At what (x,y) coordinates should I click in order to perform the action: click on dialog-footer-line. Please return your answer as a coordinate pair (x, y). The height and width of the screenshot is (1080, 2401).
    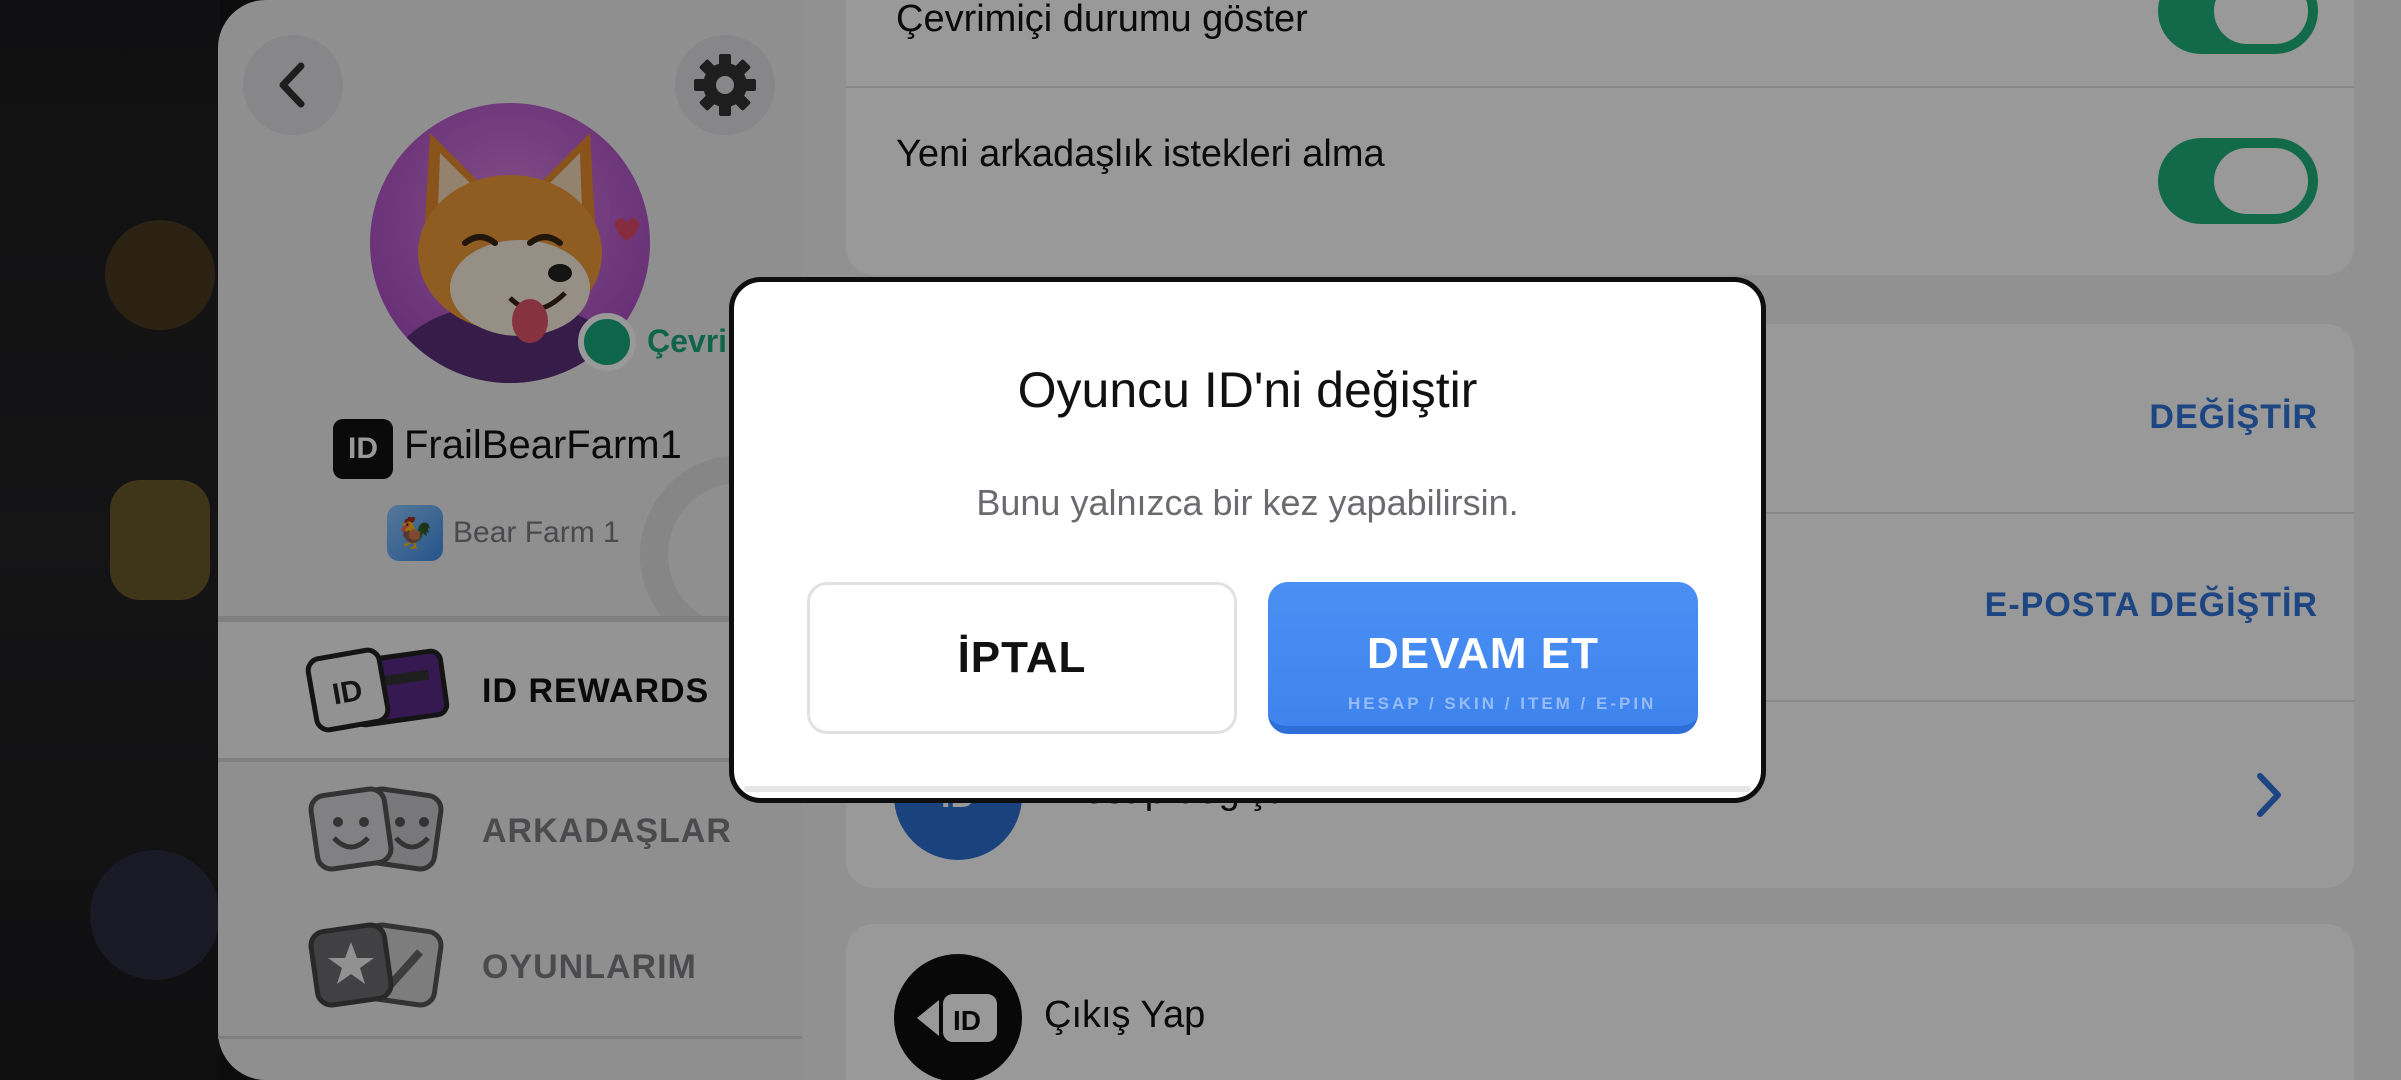
    Looking at the image, I should click on (1247, 789).